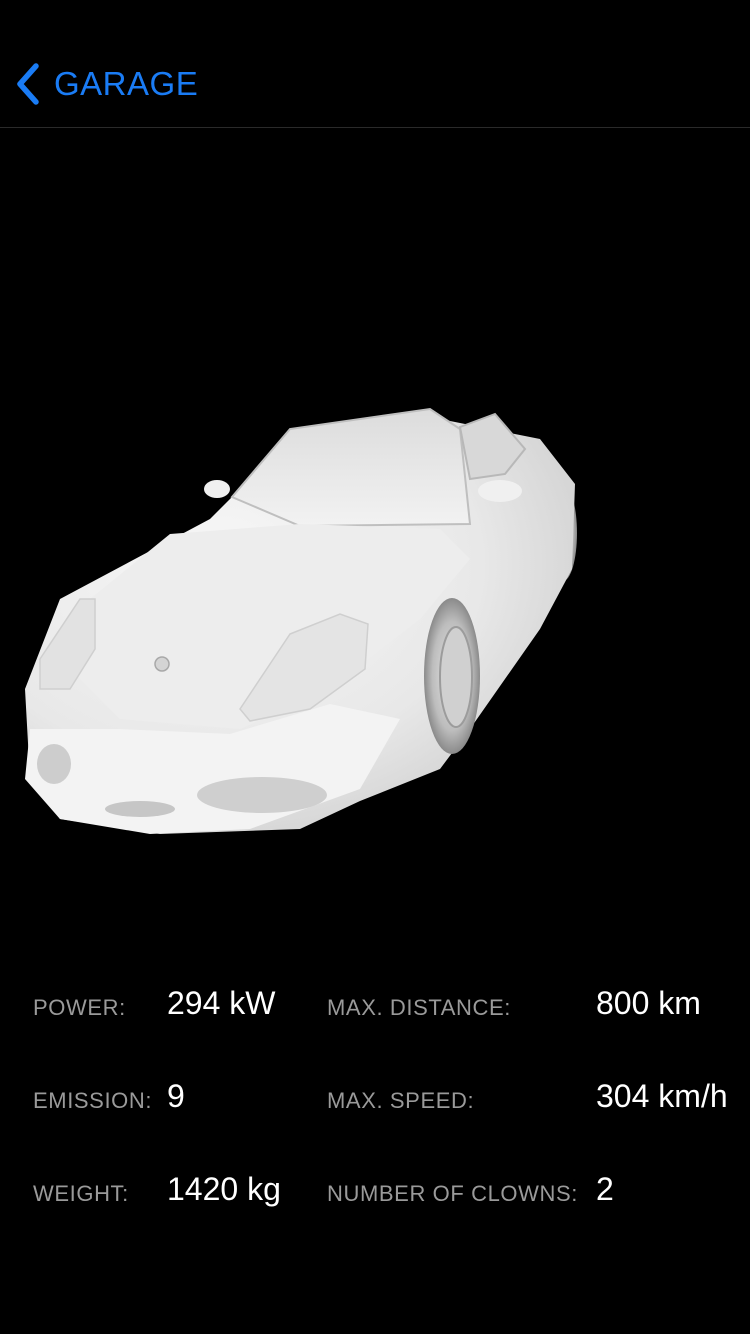 Image resolution: width=750 pixels, height=1334 pixels. Describe the element at coordinates (221, 1003) in the screenshot. I see `power-value: 294 kW` at that location.